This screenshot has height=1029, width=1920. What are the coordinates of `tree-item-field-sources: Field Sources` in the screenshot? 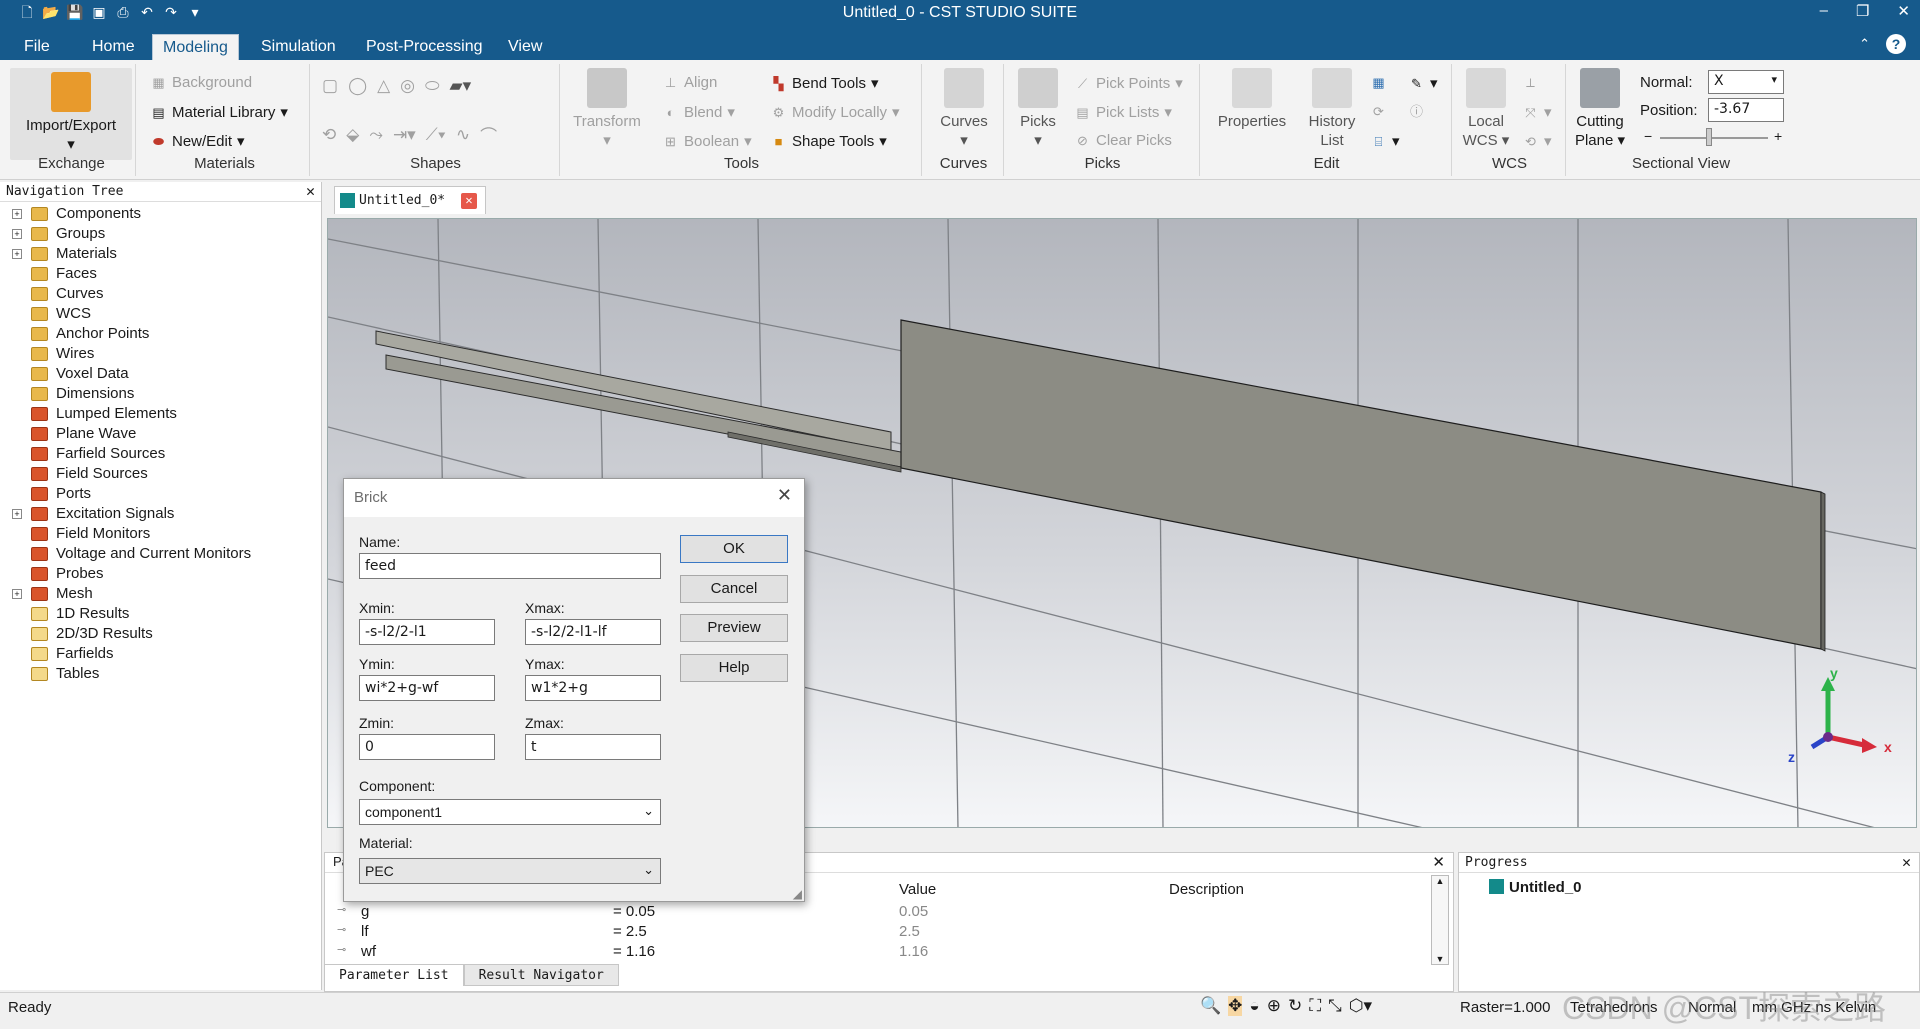 It's located at (160, 474).